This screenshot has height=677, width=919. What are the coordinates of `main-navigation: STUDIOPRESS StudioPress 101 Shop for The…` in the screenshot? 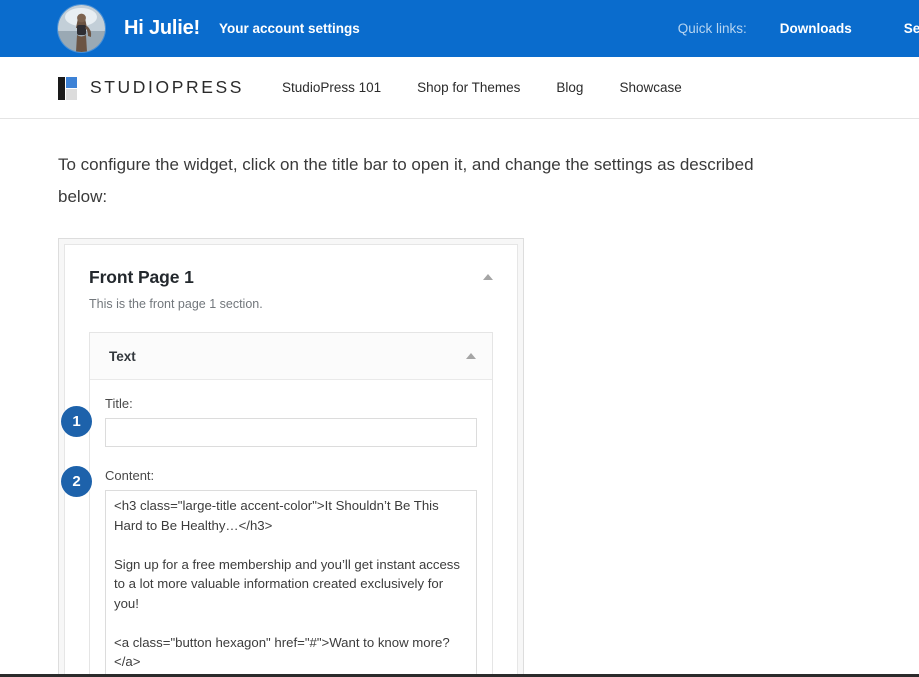 It's located at (459, 88).